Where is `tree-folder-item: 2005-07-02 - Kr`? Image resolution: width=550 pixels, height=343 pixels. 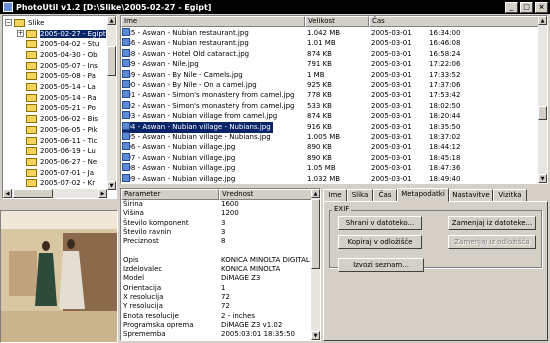
tree-folder-item: 2005-07-02 - Kr is located at coordinates (56, 183).